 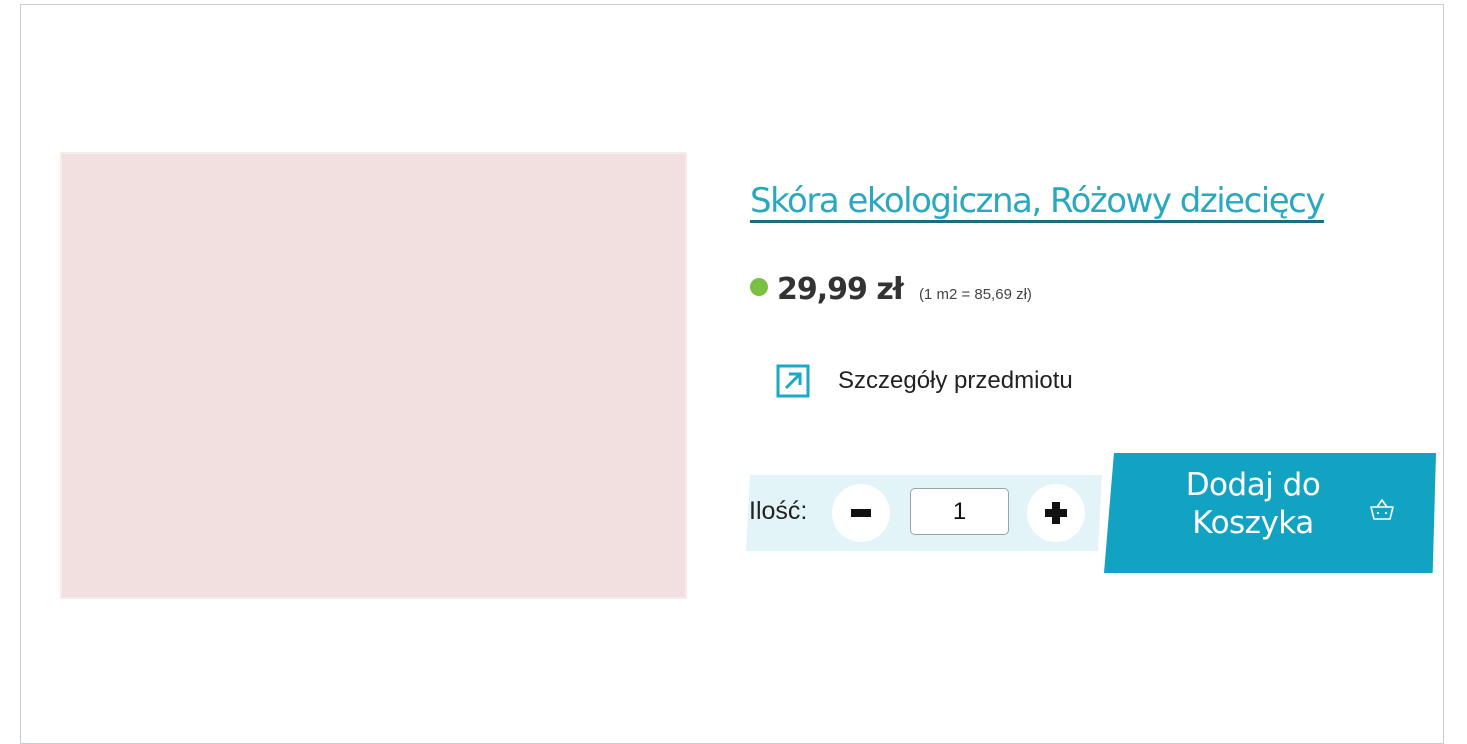 What do you see at coordinates (778, 511) in the screenshot?
I see `quantity-label: Ilość:` at bounding box center [778, 511].